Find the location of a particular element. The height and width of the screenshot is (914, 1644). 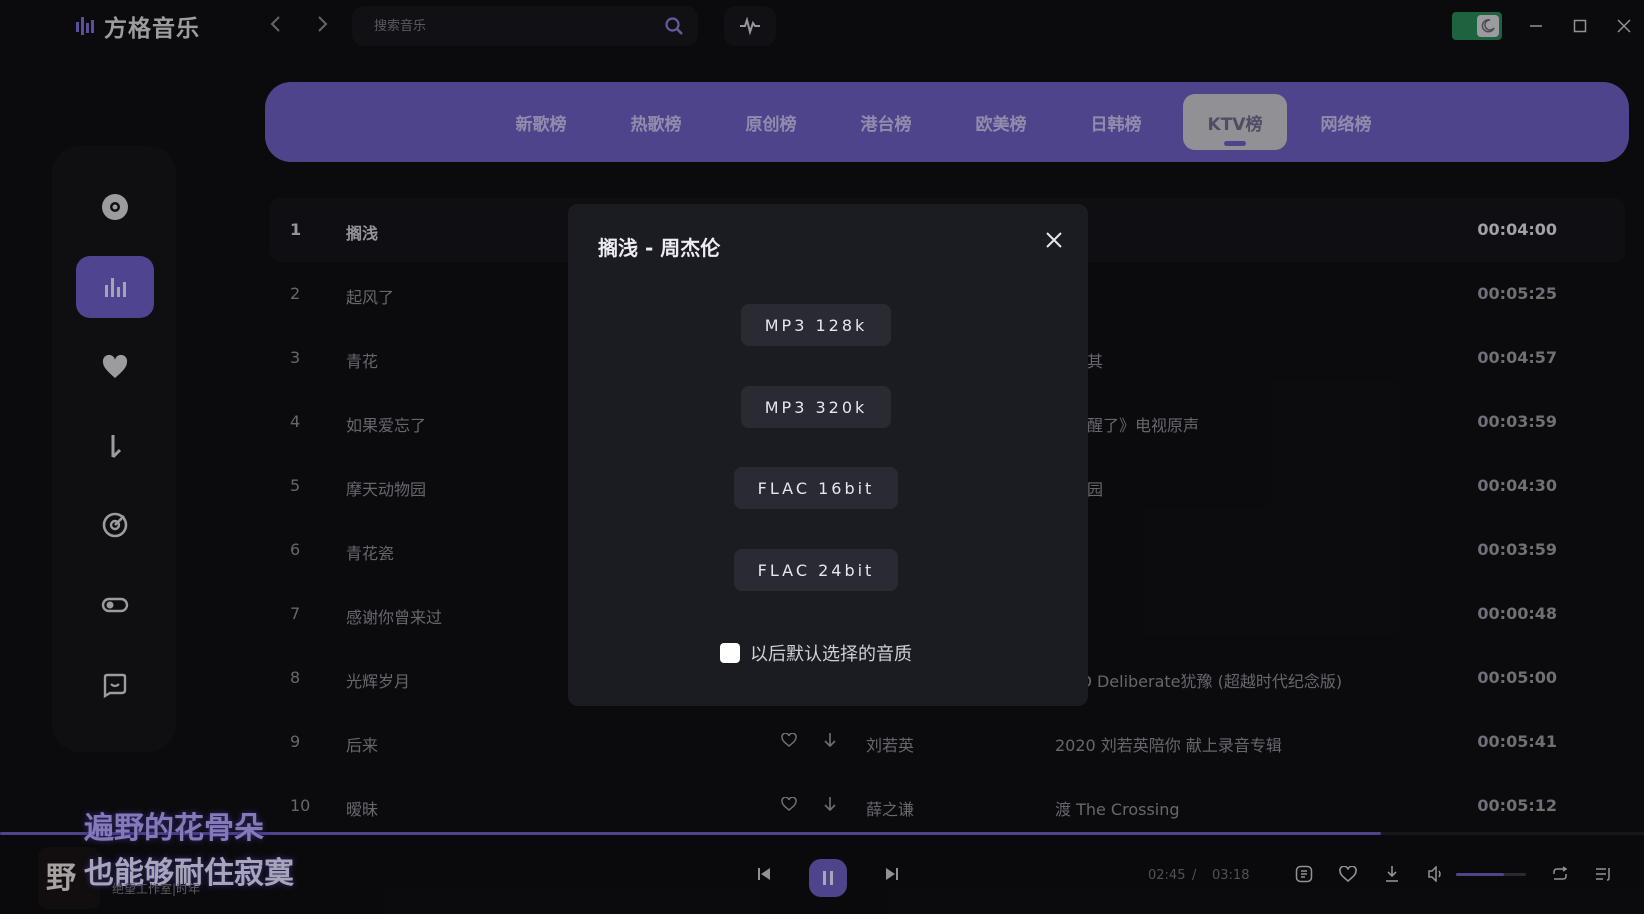

remember-quality-label: 以后默认选择的音质 is located at coordinates (831, 654).